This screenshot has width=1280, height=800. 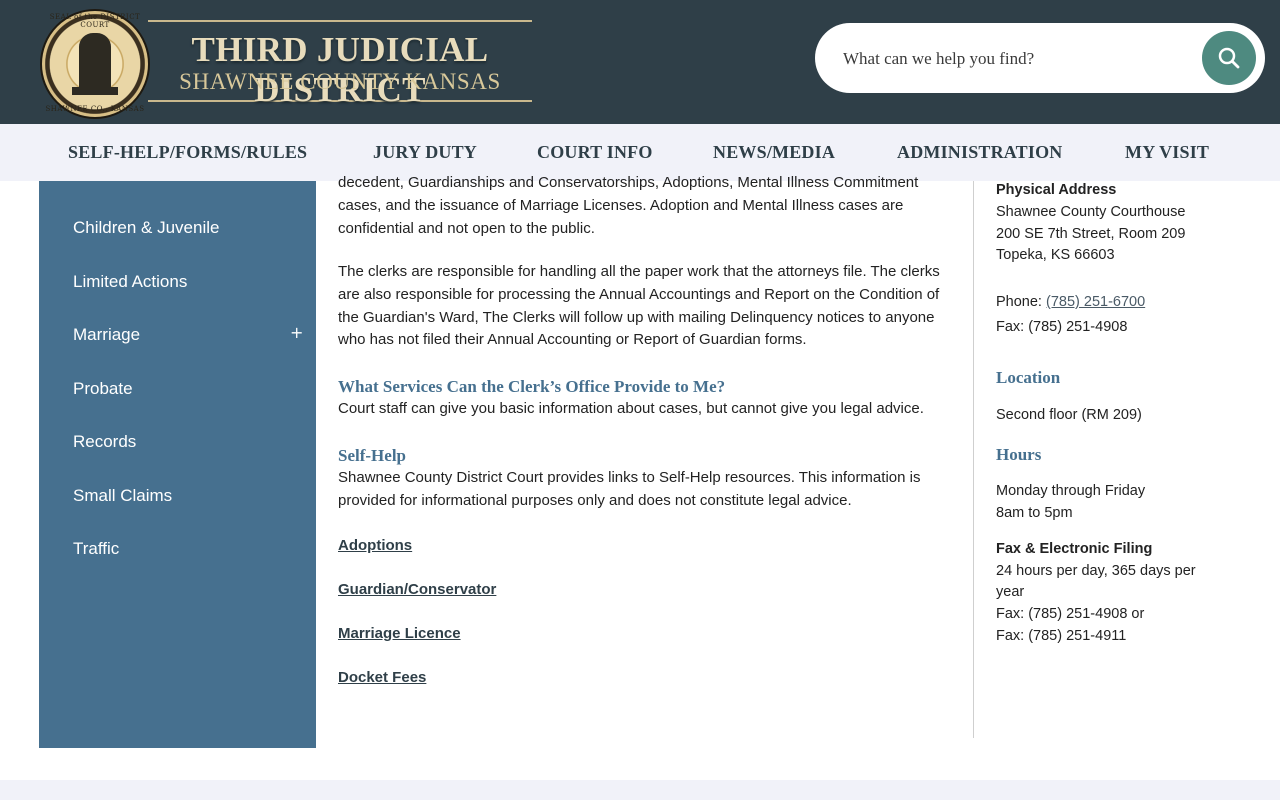 I want to click on nav-item-court-info: COURT INFO, so click(x=595, y=152).